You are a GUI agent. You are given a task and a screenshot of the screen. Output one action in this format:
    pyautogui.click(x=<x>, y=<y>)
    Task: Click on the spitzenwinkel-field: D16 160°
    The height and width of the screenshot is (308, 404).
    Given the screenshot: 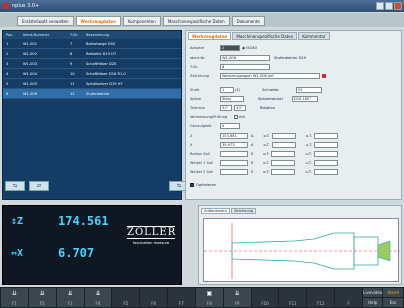 What is the action you would take?
    pyautogui.click(x=305, y=98)
    